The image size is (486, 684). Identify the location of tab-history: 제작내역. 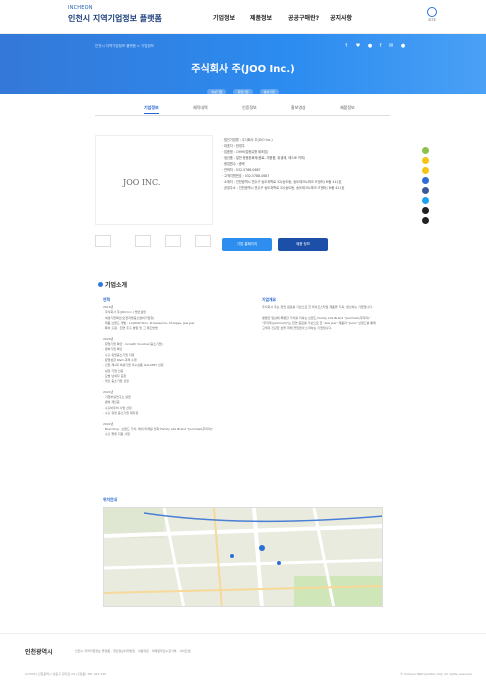
(200, 108).